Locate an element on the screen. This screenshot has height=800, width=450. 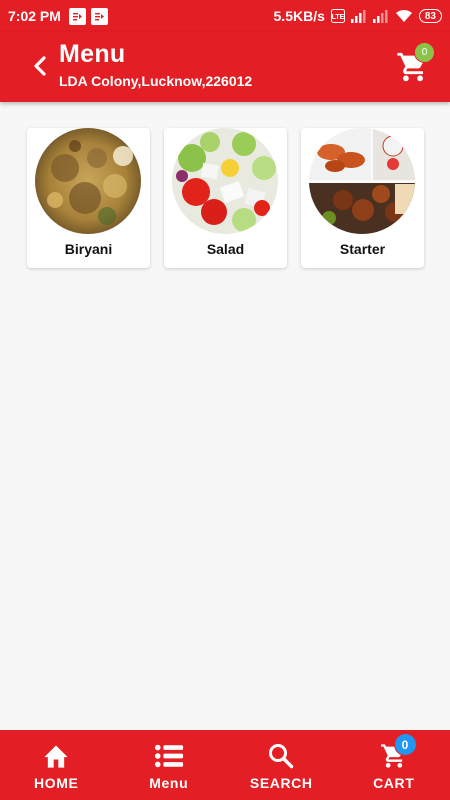
category-card-starter: Starter is located at coordinates (362, 198).